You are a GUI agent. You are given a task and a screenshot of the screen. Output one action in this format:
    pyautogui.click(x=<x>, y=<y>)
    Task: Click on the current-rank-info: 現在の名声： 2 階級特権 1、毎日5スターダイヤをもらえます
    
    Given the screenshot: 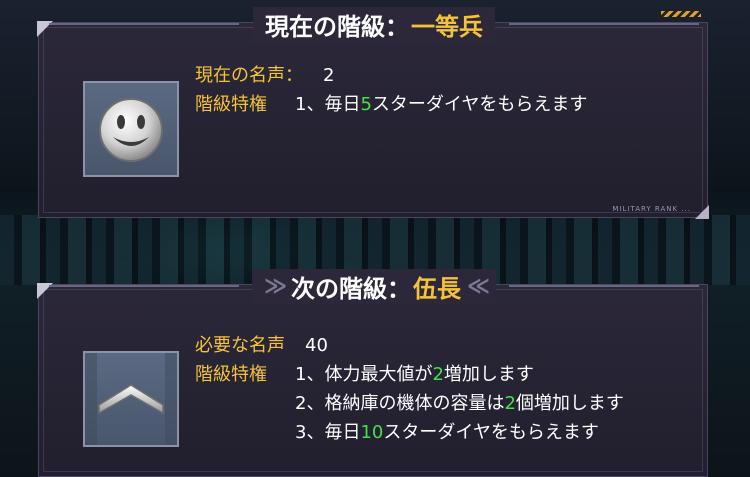 What is the action you would take?
    pyautogui.click(x=391, y=90)
    